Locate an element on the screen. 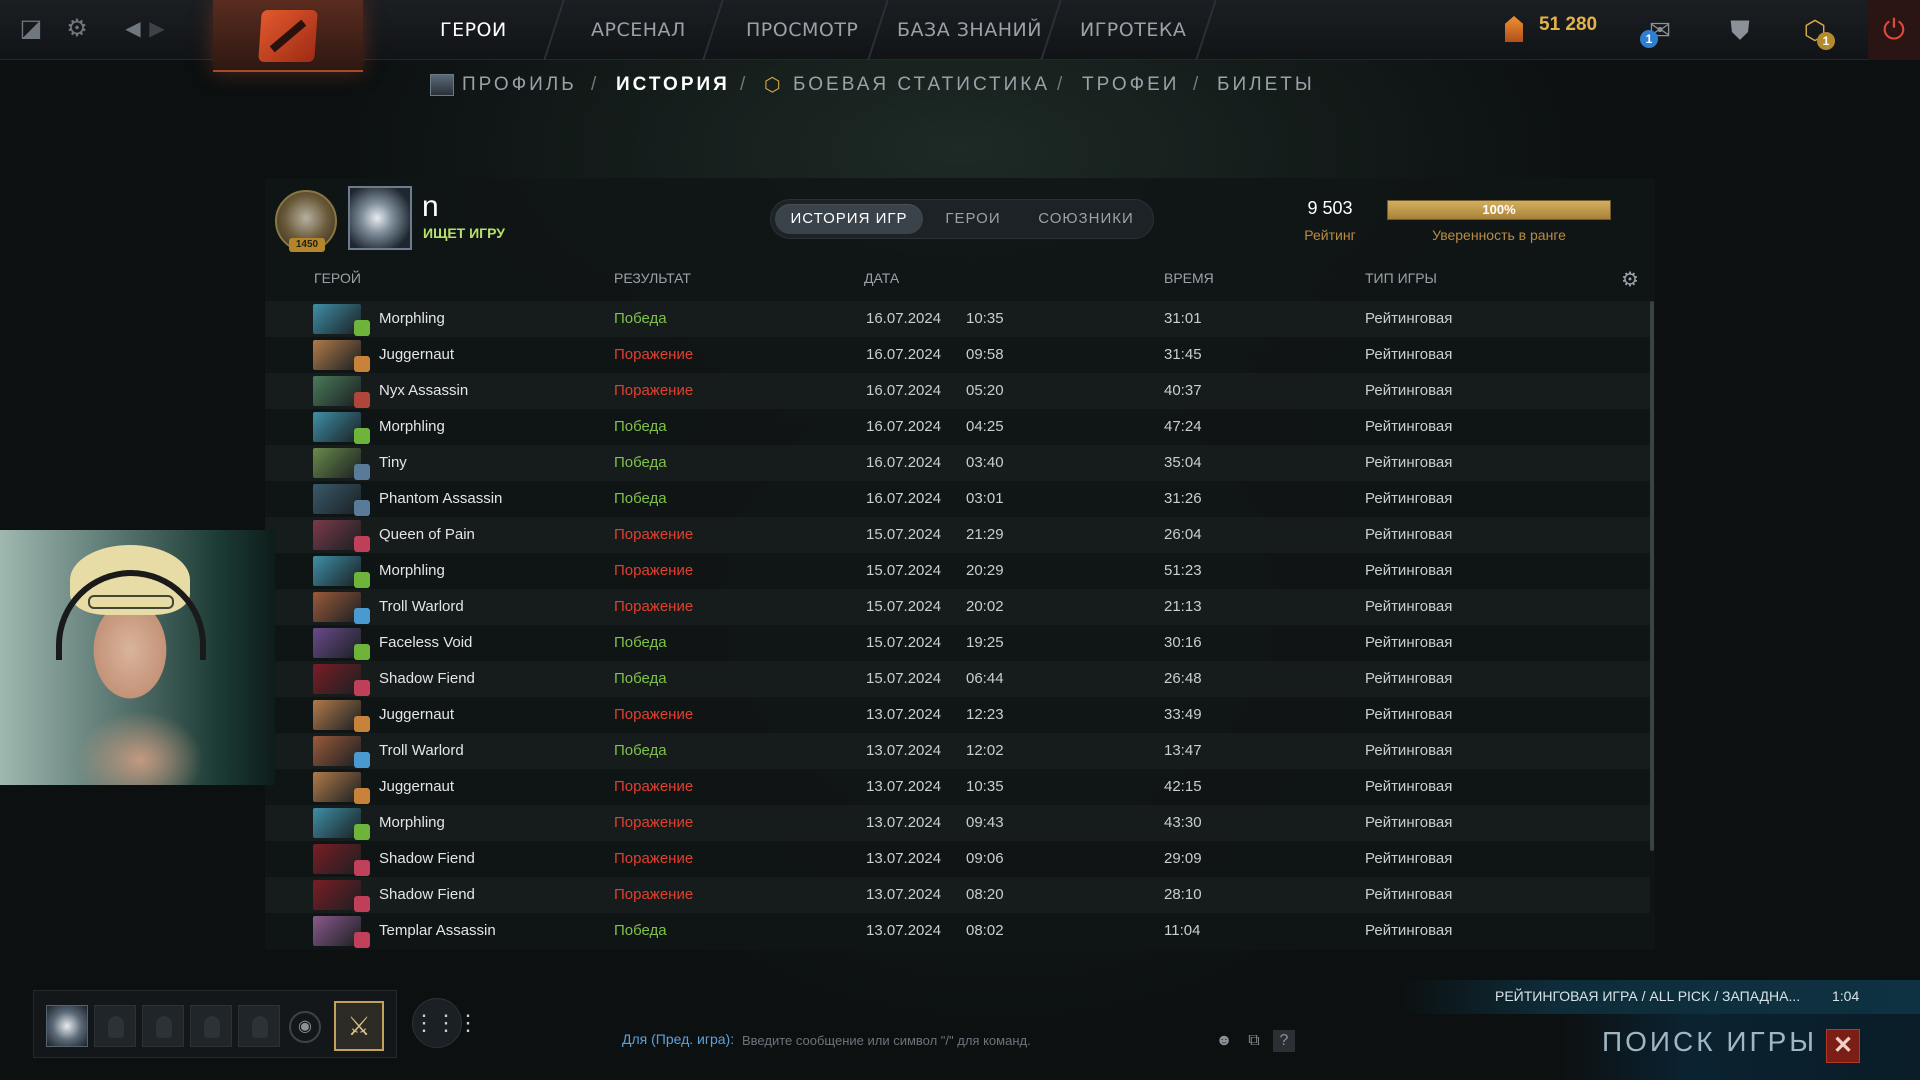  column-result: РЕЗУЛЬТАТ is located at coordinates (652, 278).